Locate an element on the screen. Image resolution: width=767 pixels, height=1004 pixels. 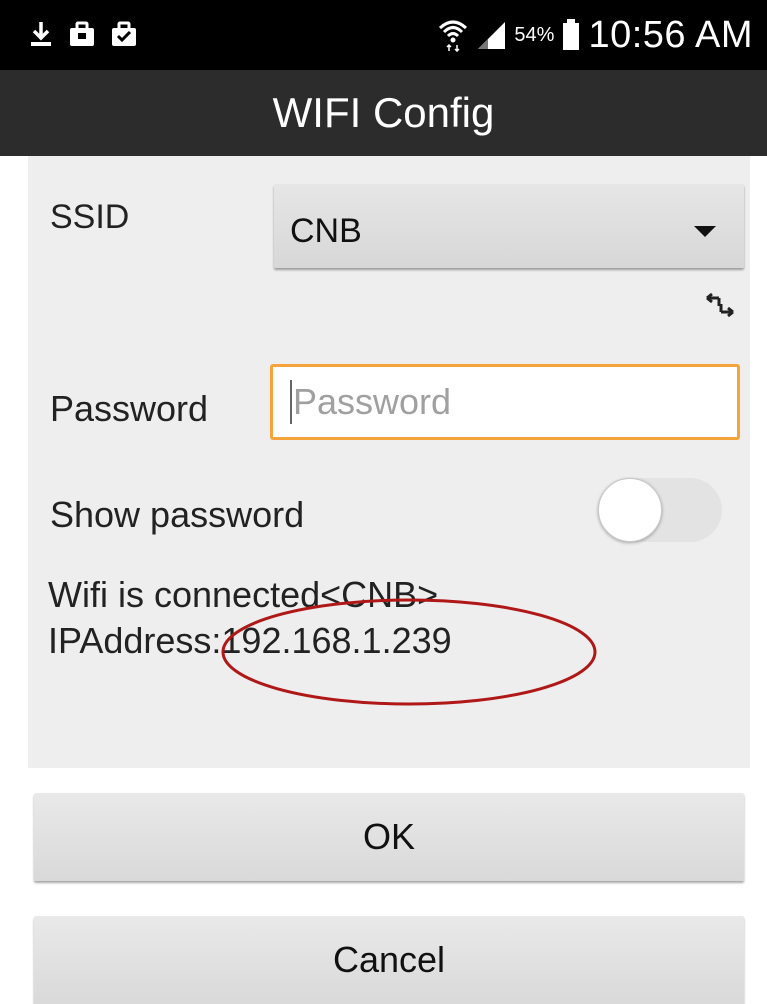
page-title: WIFI Config is located at coordinates (383, 112).